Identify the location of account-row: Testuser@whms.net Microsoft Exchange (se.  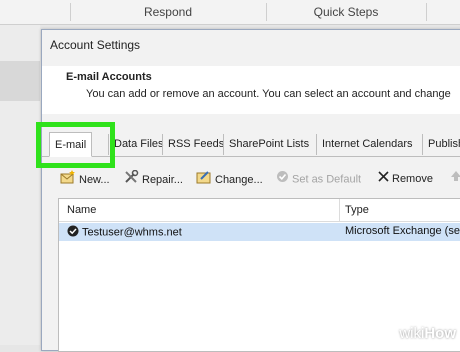
(259, 232).